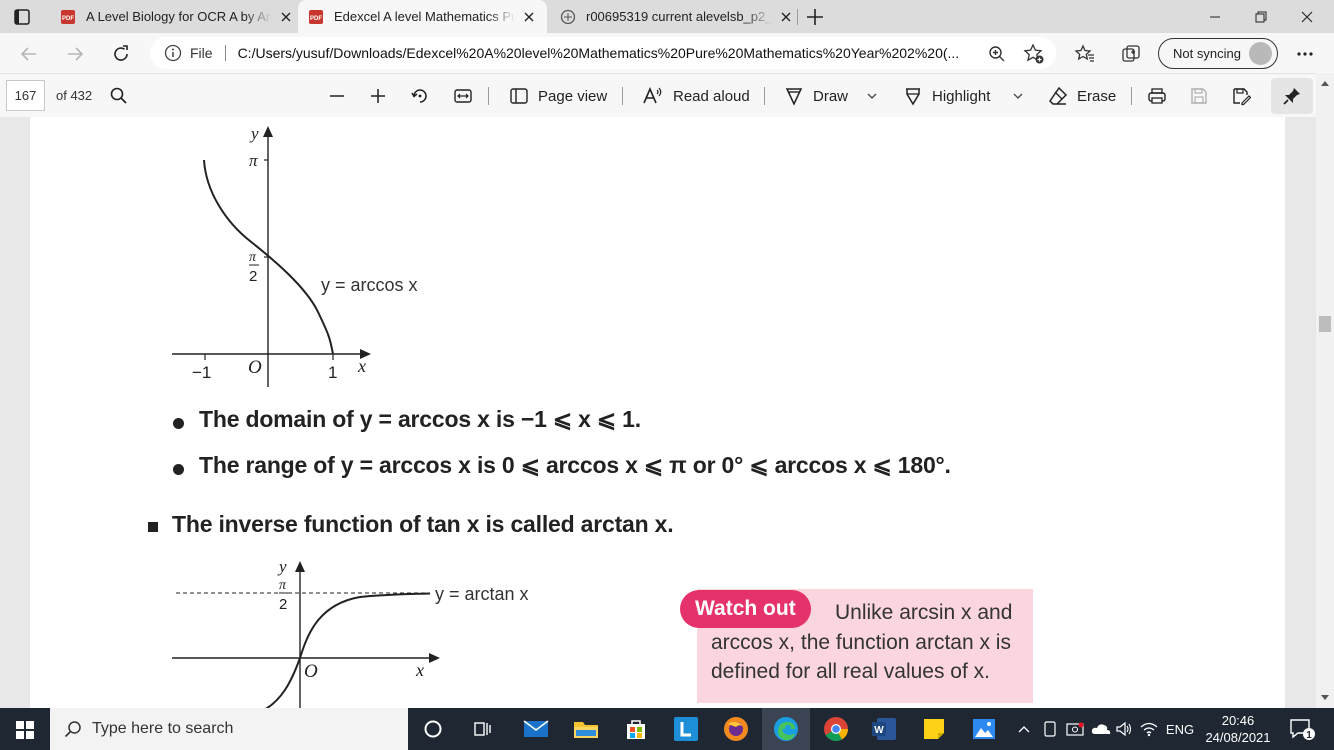 This screenshot has width=1334, height=750. Describe the element at coordinates (179, 16) in the screenshot. I see `tab-title: A Level Biology for OCR A by Ann` at that location.